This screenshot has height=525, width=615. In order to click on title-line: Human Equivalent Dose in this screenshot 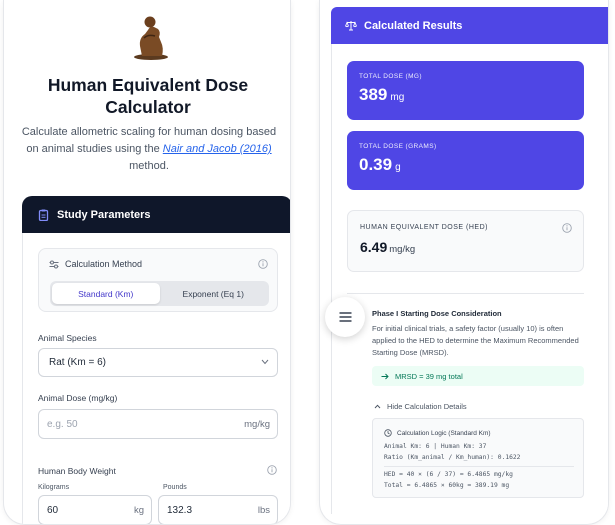, I will do `click(148, 85)`.